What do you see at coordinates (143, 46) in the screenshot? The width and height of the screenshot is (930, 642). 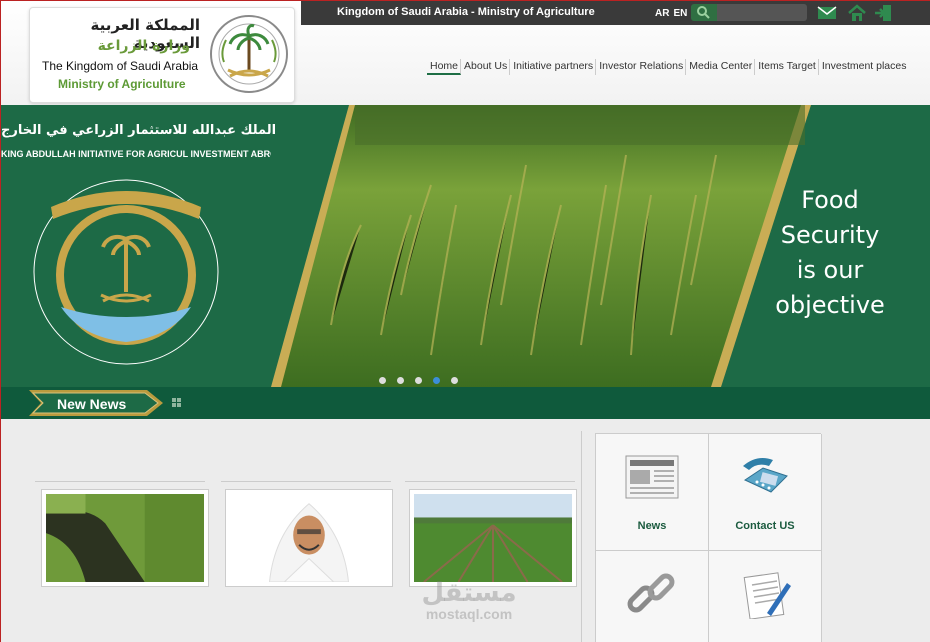 I see `logo-subtitle-ar: وزارة الزراعة` at bounding box center [143, 46].